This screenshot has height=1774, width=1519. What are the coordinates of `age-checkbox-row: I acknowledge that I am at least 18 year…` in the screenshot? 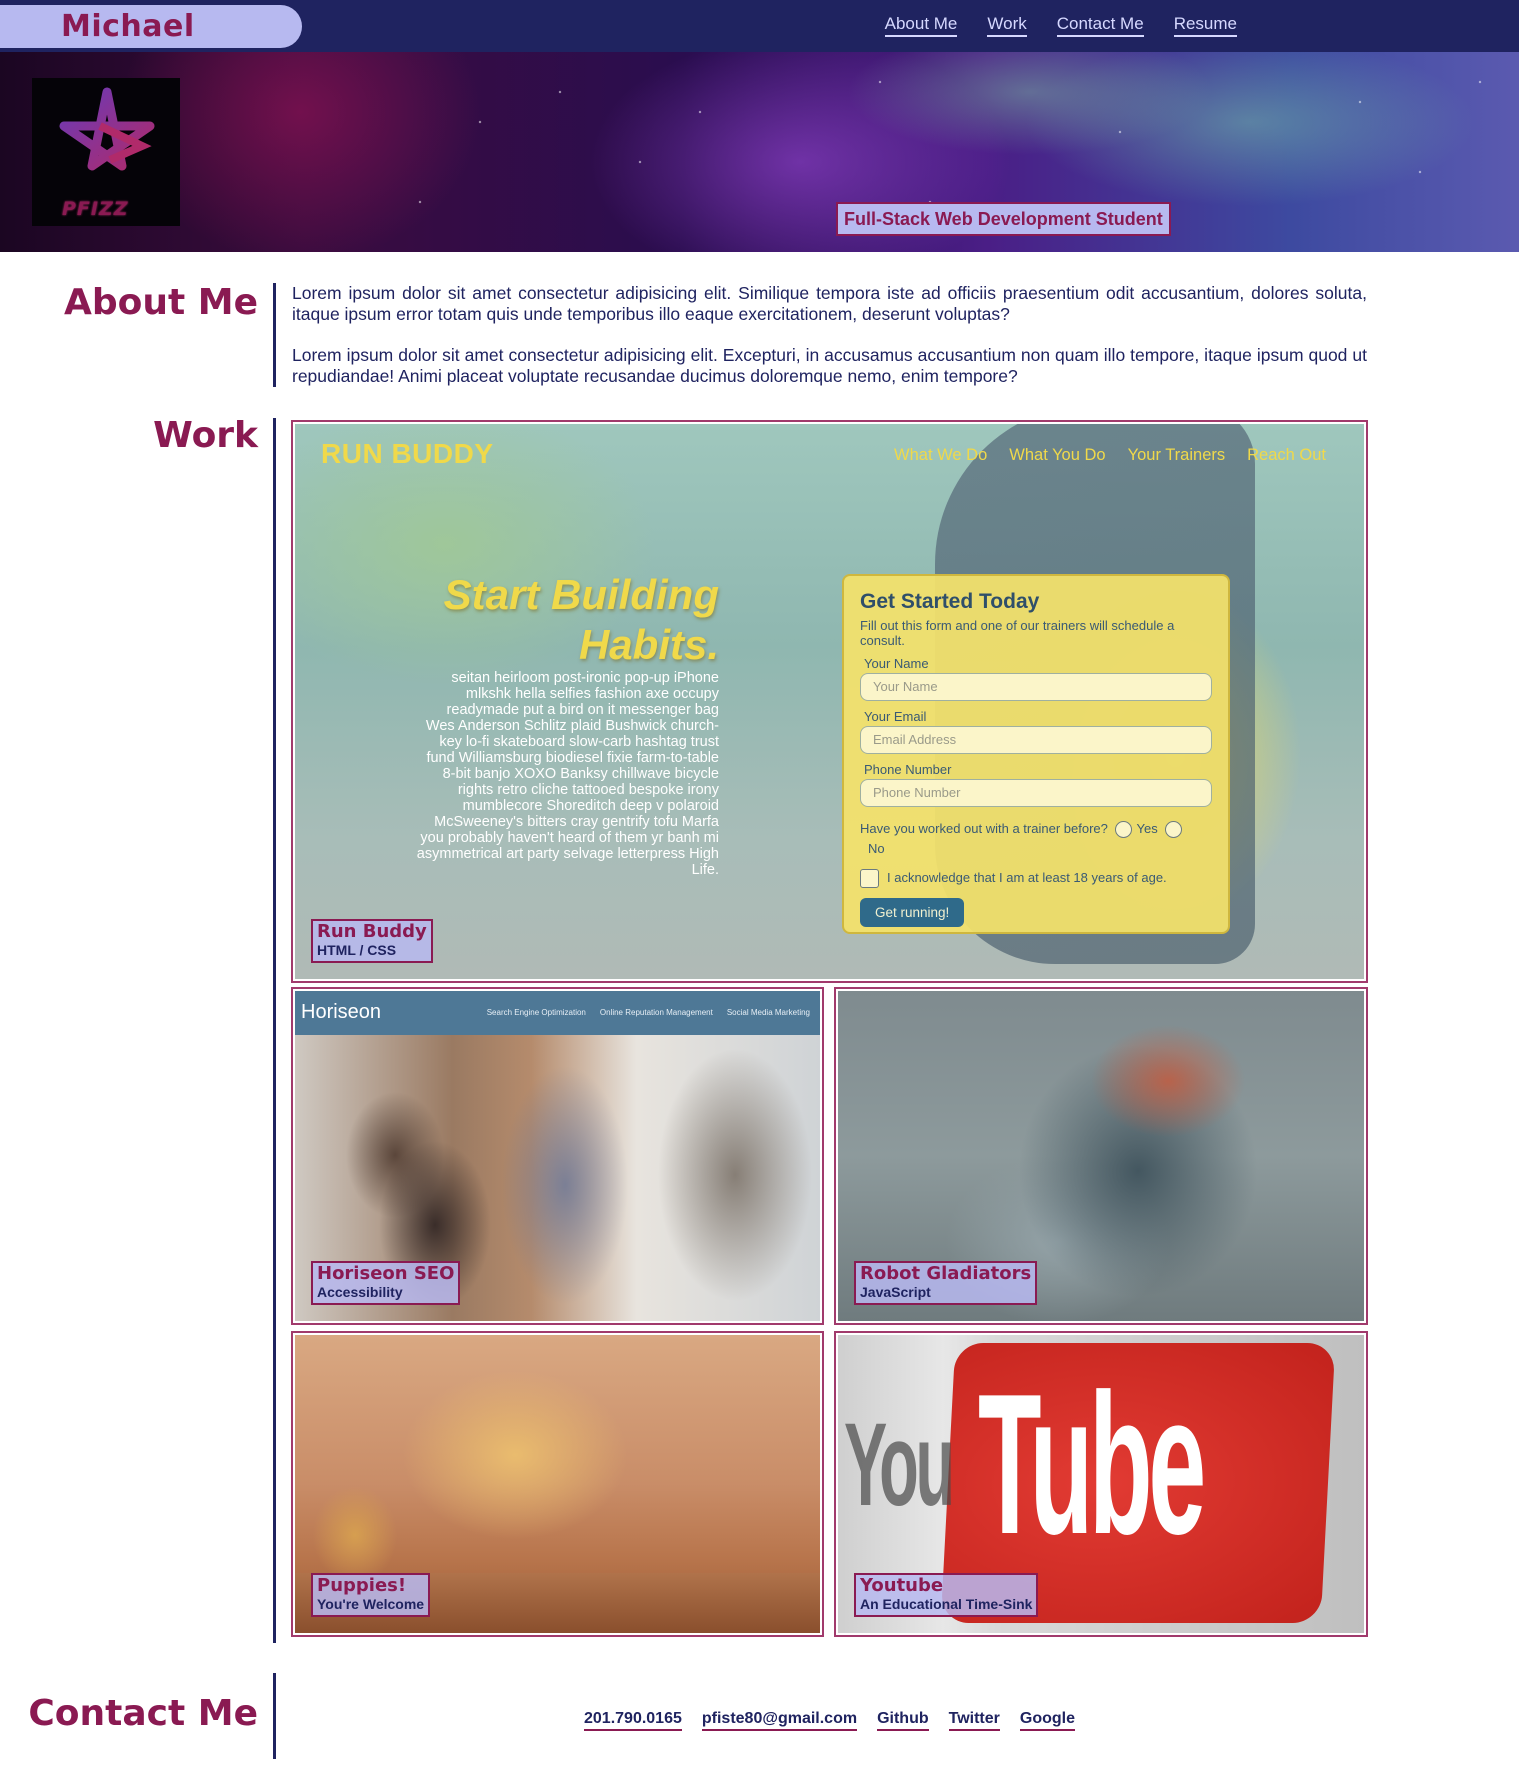 It's located at (1036, 878).